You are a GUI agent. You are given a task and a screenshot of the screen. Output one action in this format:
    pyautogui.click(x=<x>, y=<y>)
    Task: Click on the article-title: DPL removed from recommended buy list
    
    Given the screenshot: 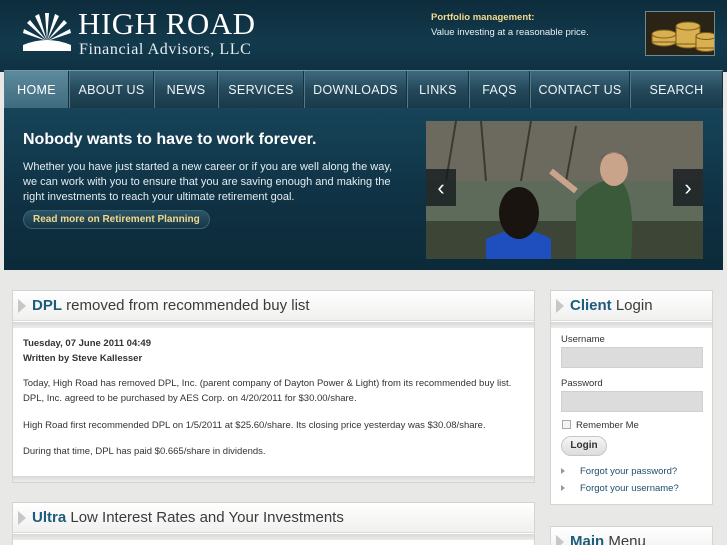 What is the action you would take?
    pyautogui.click(x=171, y=305)
    